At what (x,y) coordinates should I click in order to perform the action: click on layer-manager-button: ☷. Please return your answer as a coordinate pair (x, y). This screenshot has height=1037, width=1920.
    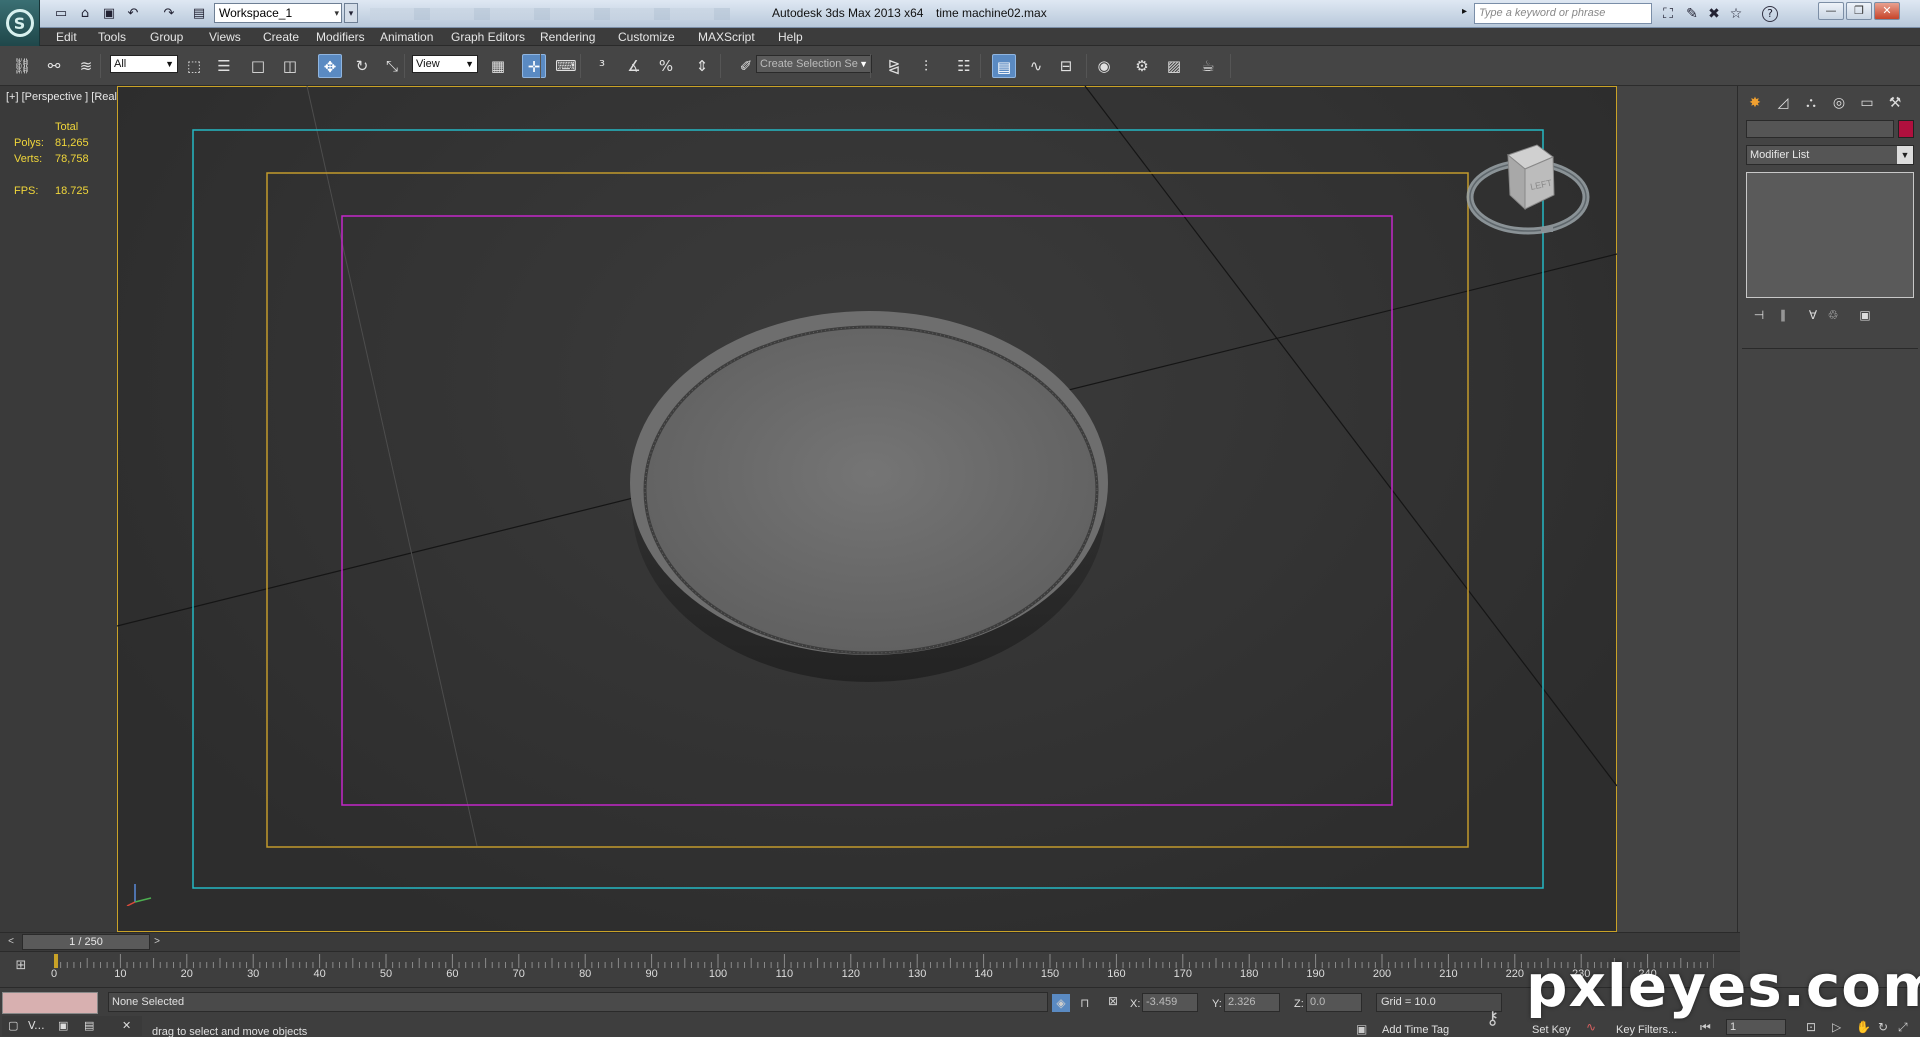
    Looking at the image, I should click on (964, 66).